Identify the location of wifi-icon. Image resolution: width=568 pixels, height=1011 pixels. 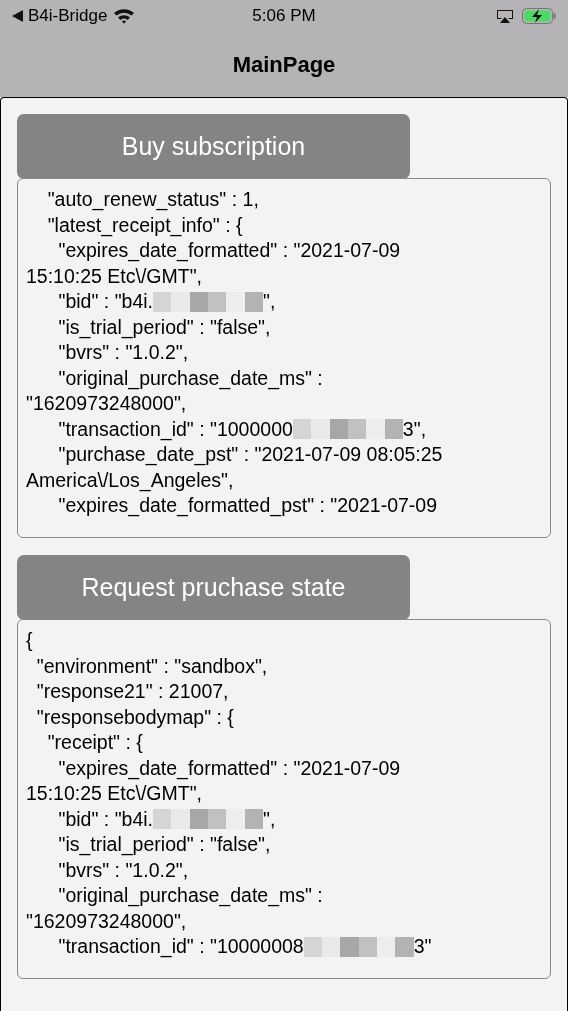
(124, 16).